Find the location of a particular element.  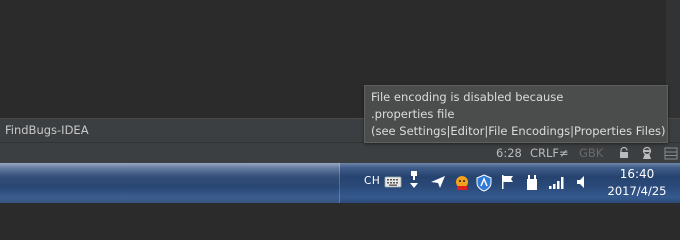

send-icon is located at coordinates (438, 182).